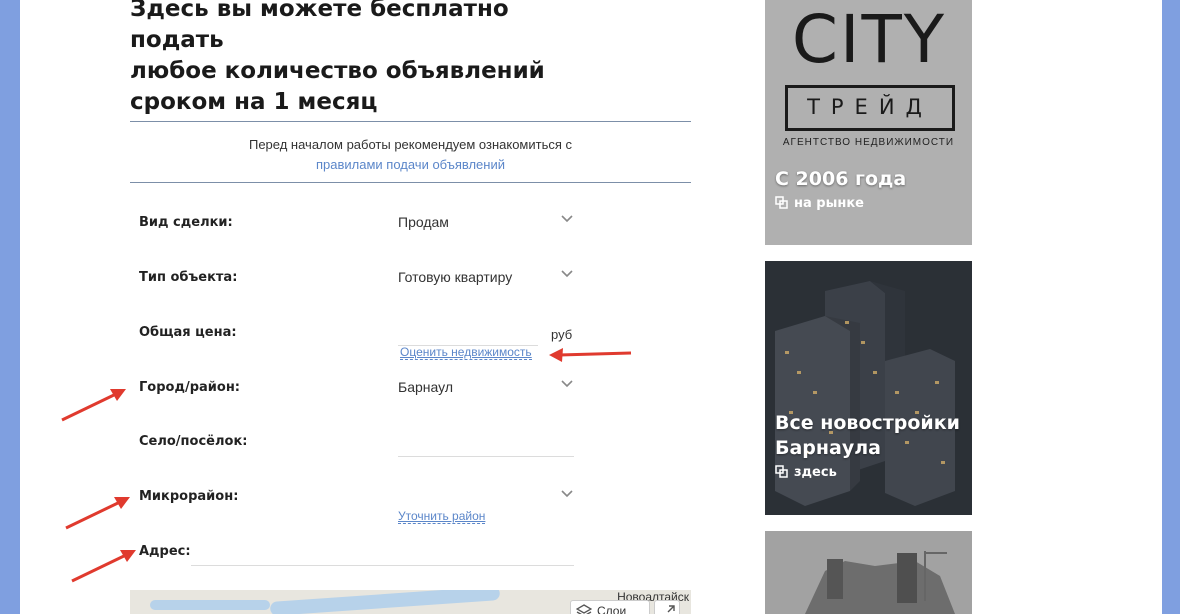 The width and height of the screenshot is (1180, 614). I want to click on ad-city-trade-sub-text: на рынке, so click(829, 203).